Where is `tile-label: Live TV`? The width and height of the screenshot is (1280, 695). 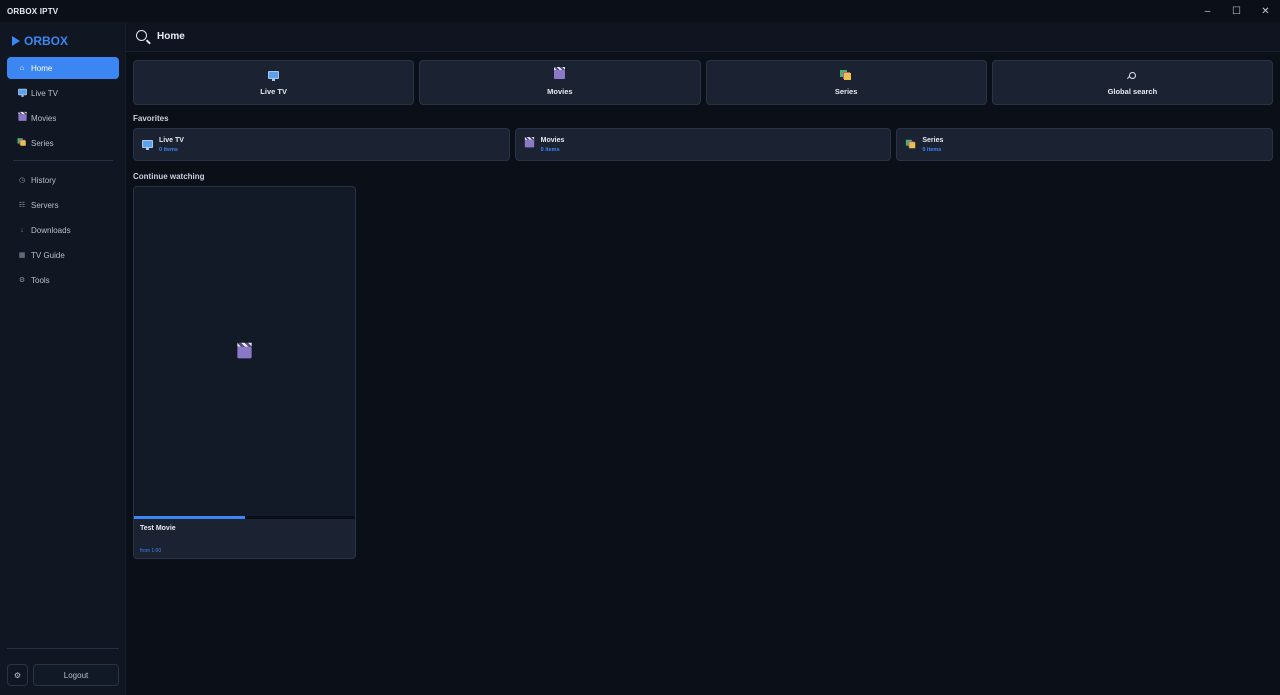 tile-label: Live TV is located at coordinates (273, 91).